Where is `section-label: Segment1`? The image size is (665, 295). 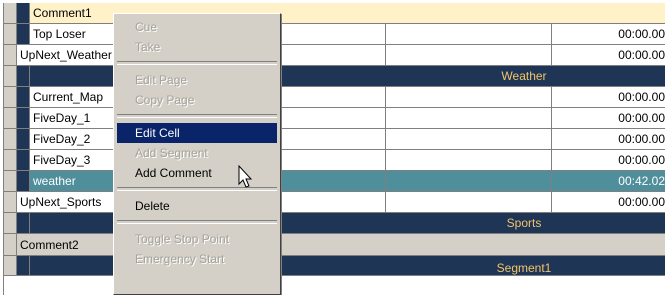
section-label: Segment1 is located at coordinates (524, 268).